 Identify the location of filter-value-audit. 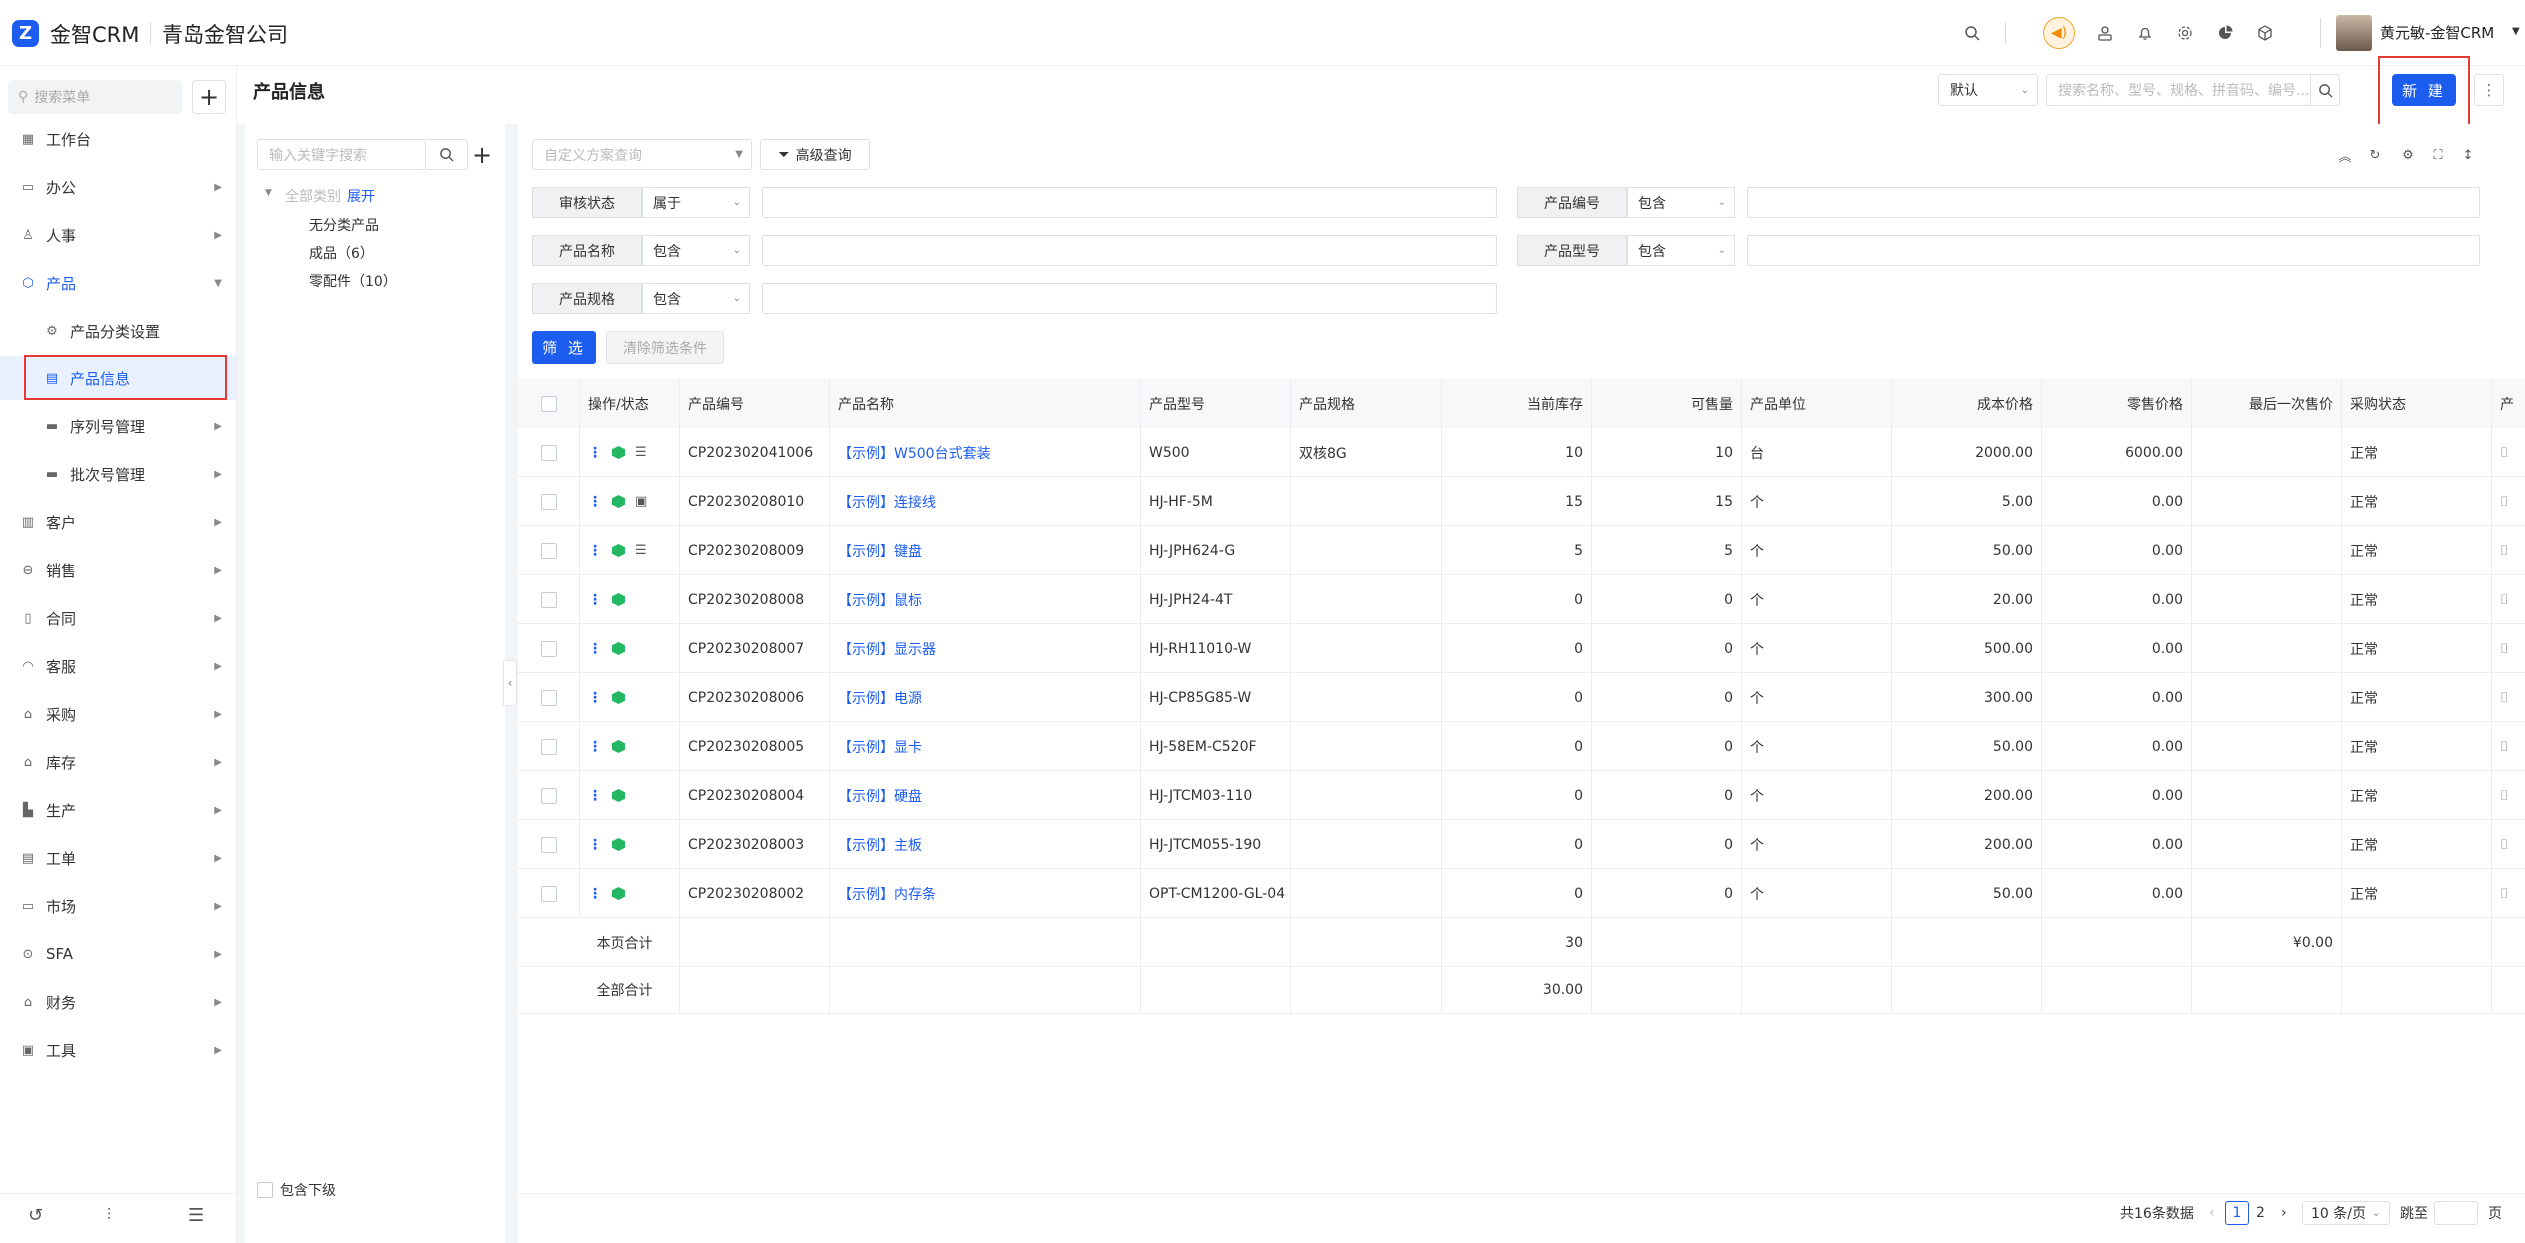
(1129, 202).